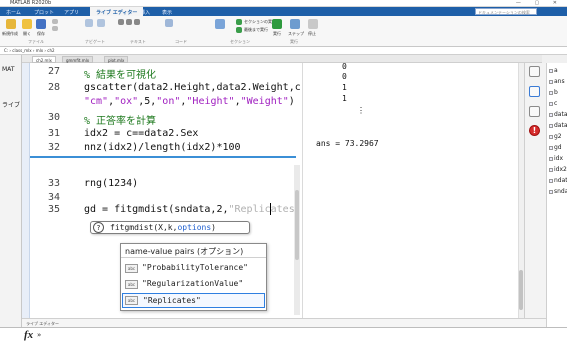 The height and width of the screenshot is (344, 567). What do you see at coordinates (11, 196) in the screenshot?
I see `current-folder-panel` at bounding box center [11, 196].